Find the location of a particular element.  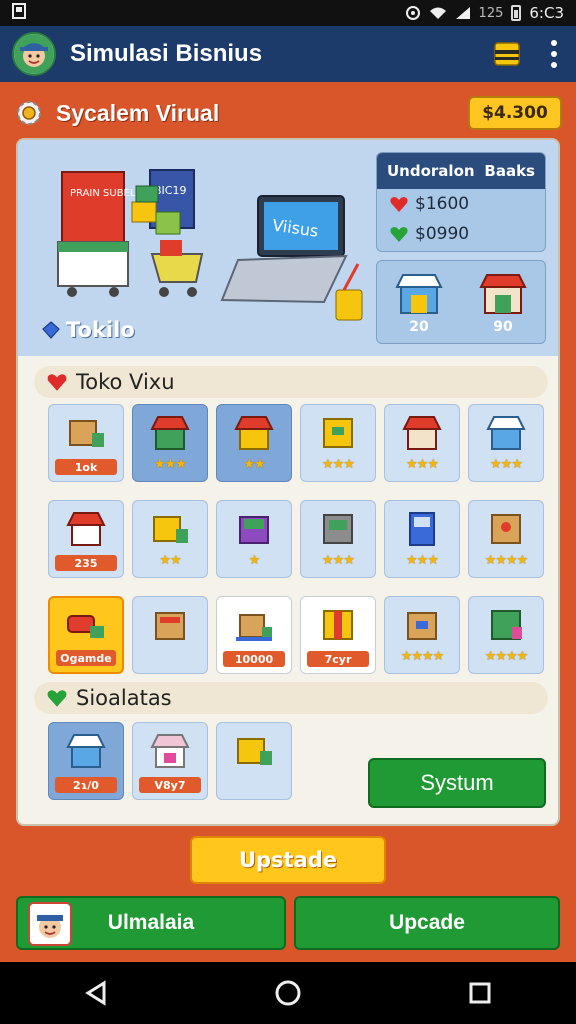

shop-tile: 10000 is located at coordinates (254, 635).